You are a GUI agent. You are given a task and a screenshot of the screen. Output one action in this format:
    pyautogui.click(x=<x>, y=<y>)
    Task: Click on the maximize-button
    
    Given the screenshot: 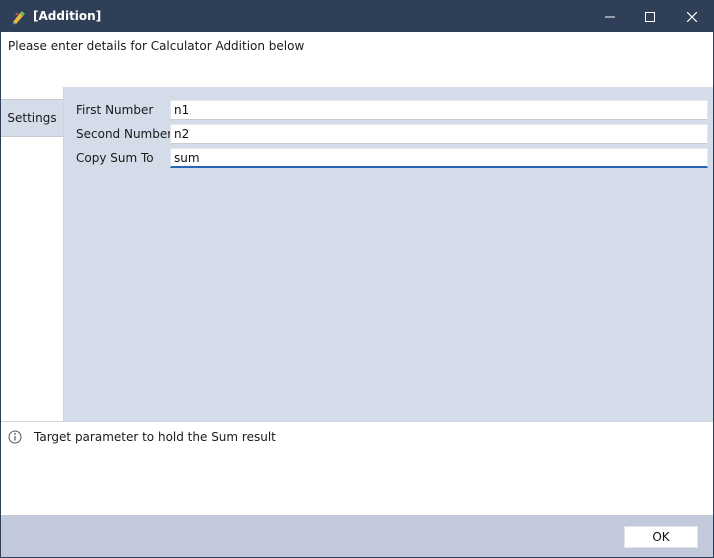 What is the action you would take?
    pyautogui.click(x=650, y=16)
    